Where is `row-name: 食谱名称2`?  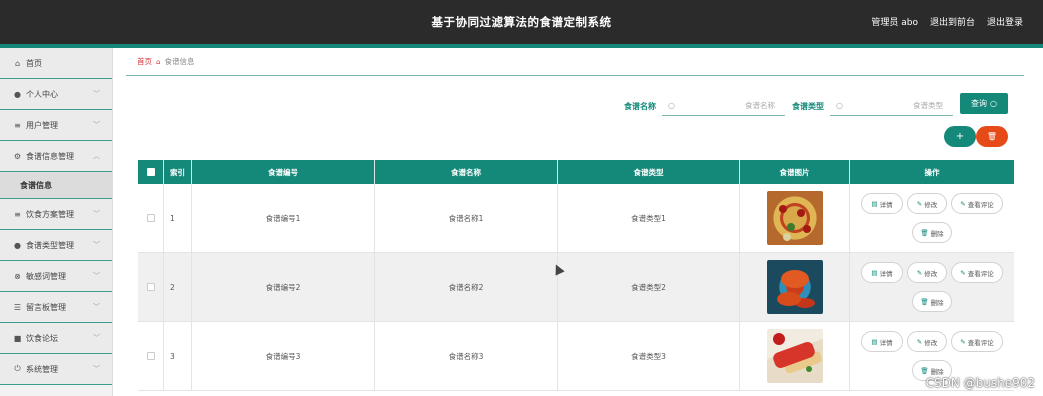 row-name: 食谱名称2 is located at coordinates (466, 287).